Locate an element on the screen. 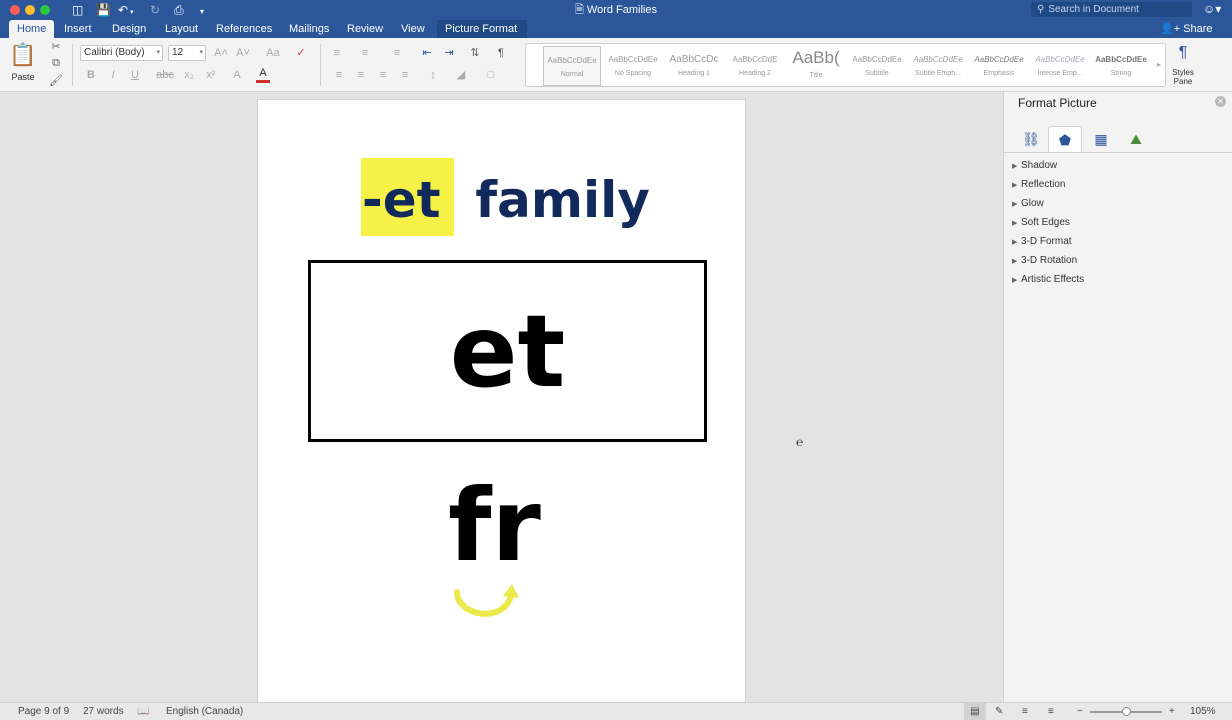 Image resolution: width=1232 pixels, height=720 pixels. style-strong: AaBbCcDdEe Strong is located at coordinates (1121, 66).